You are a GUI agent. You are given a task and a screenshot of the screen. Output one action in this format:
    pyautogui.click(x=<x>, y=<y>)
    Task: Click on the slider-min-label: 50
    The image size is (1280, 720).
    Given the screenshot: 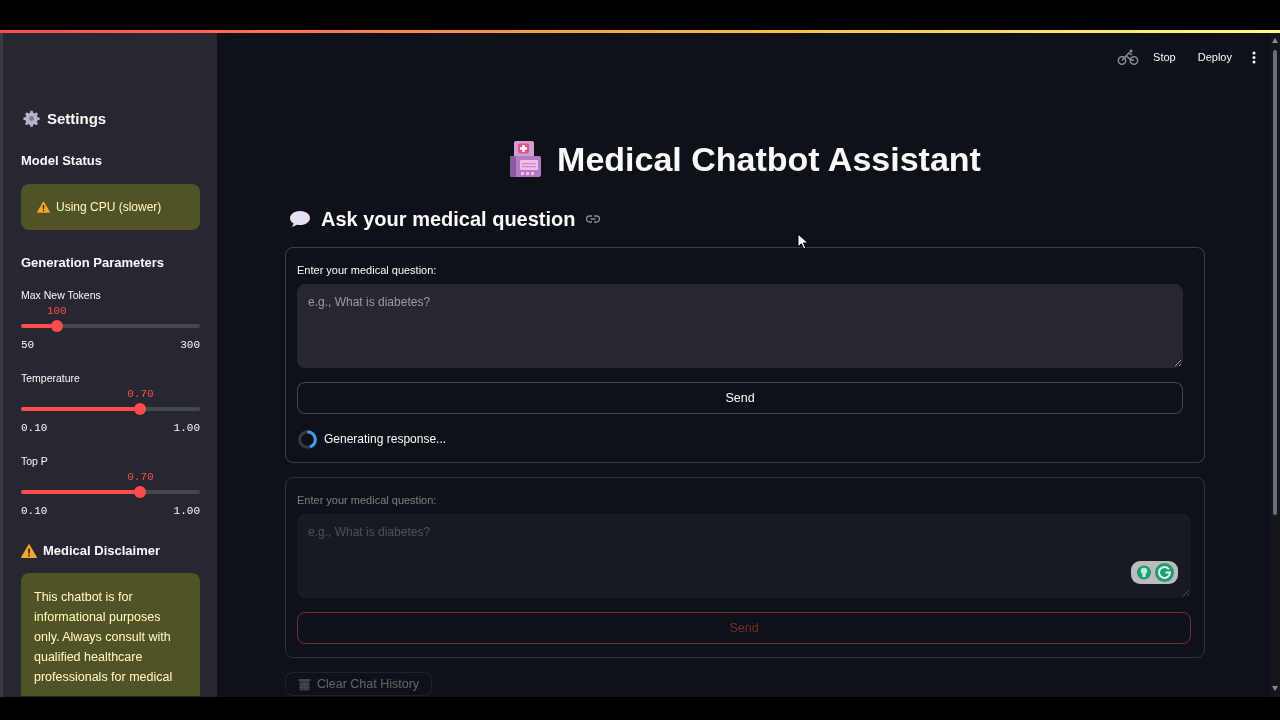 What is the action you would take?
    pyautogui.click(x=28, y=345)
    